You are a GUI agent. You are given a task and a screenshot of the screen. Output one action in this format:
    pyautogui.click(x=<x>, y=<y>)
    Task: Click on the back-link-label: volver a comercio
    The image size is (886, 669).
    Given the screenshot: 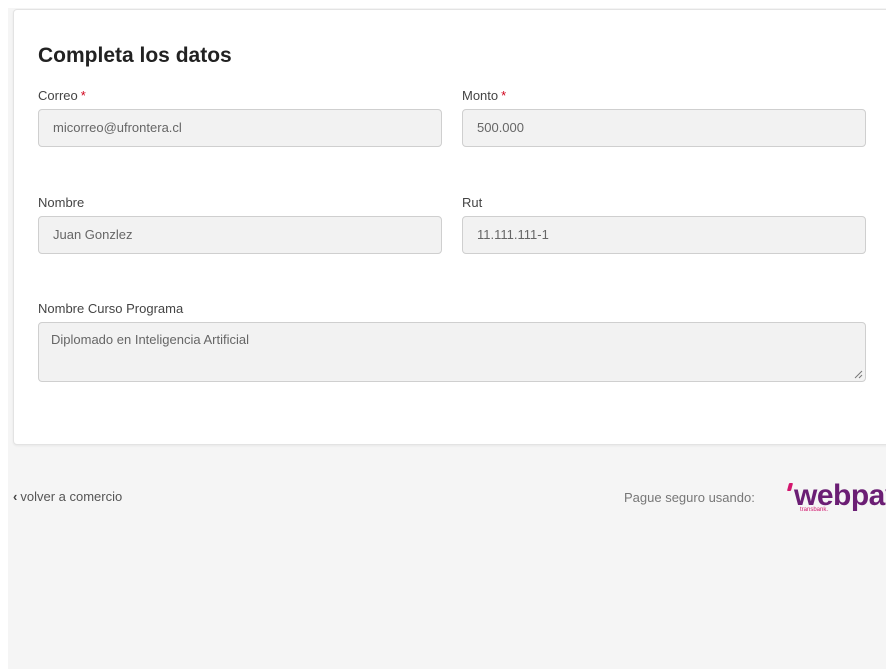 What is the action you would take?
    pyautogui.click(x=71, y=496)
    